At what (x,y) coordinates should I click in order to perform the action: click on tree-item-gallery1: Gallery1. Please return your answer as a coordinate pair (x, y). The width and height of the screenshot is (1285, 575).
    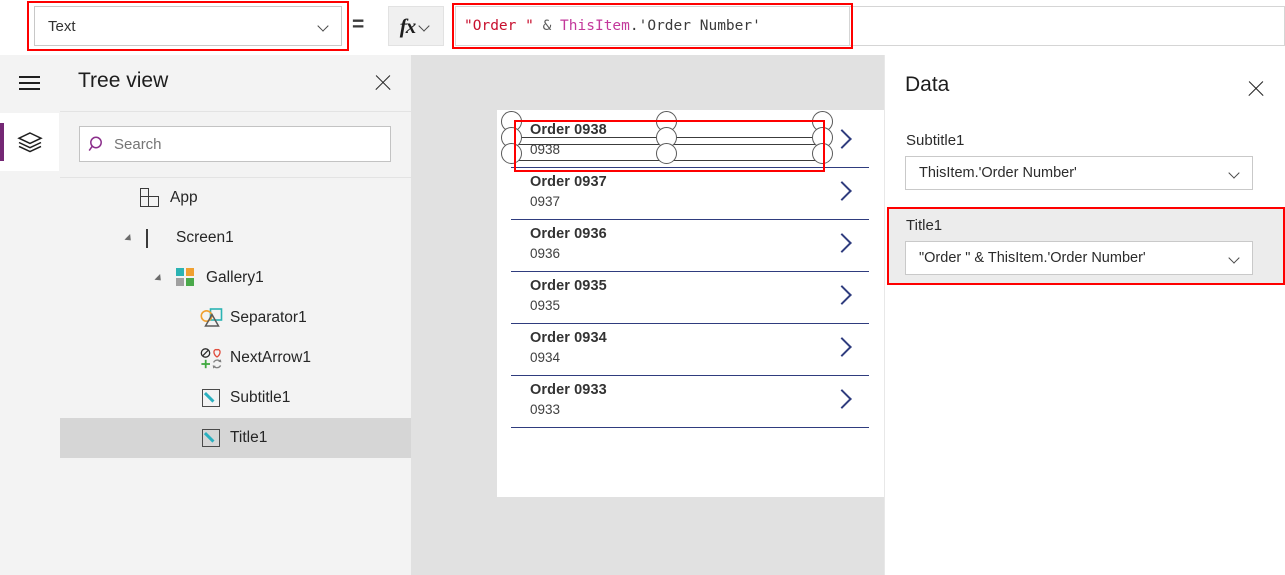
    Looking at the image, I should click on (235, 278).